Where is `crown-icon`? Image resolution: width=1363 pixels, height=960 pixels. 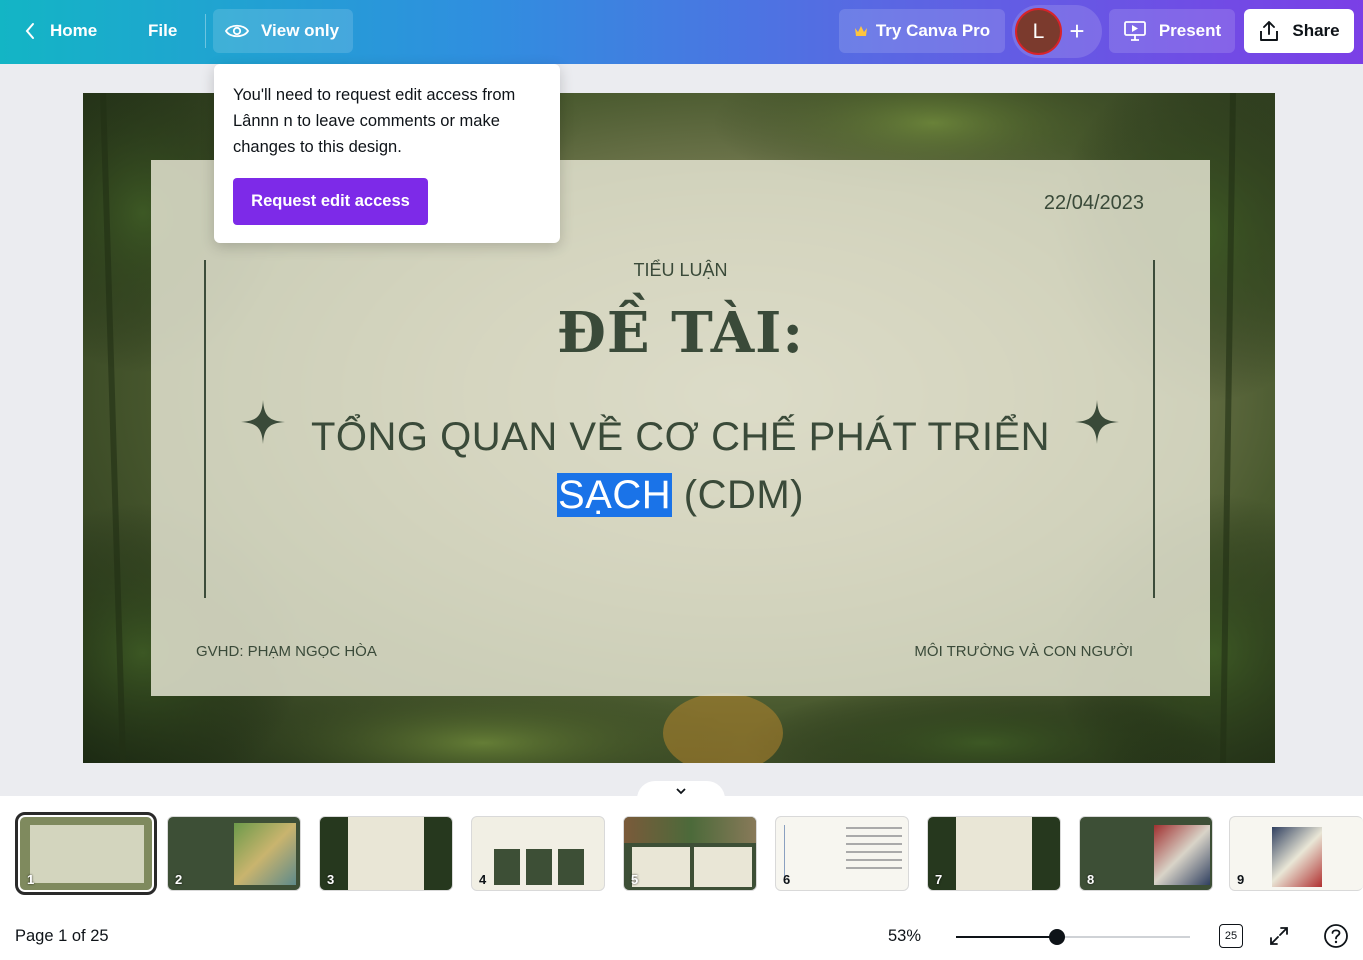
crown-icon is located at coordinates (860, 31).